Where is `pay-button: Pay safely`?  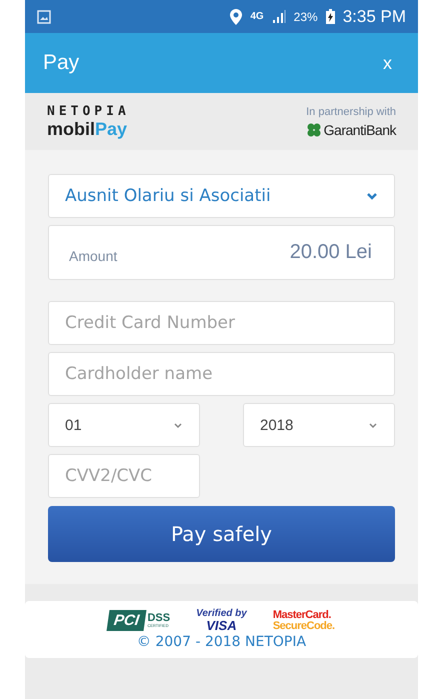
pay-button: Pay safely is located at coordinates (221, 534).